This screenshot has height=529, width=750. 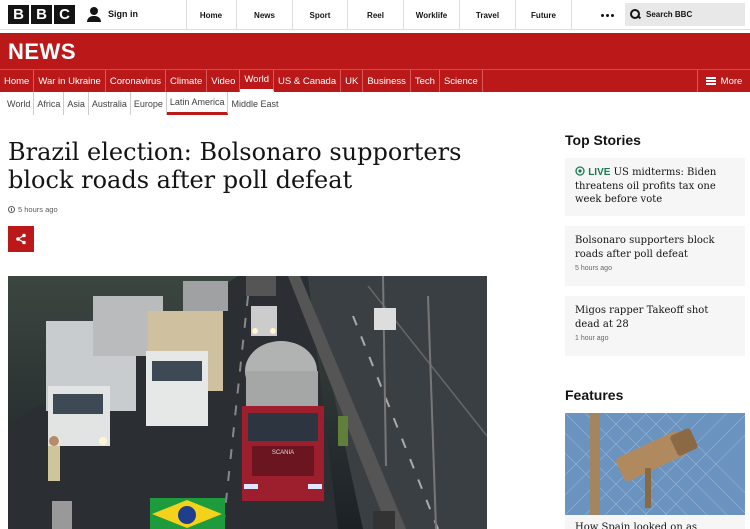 I want to click on story-time: 5 hours ago, so click(x=593, y=268).